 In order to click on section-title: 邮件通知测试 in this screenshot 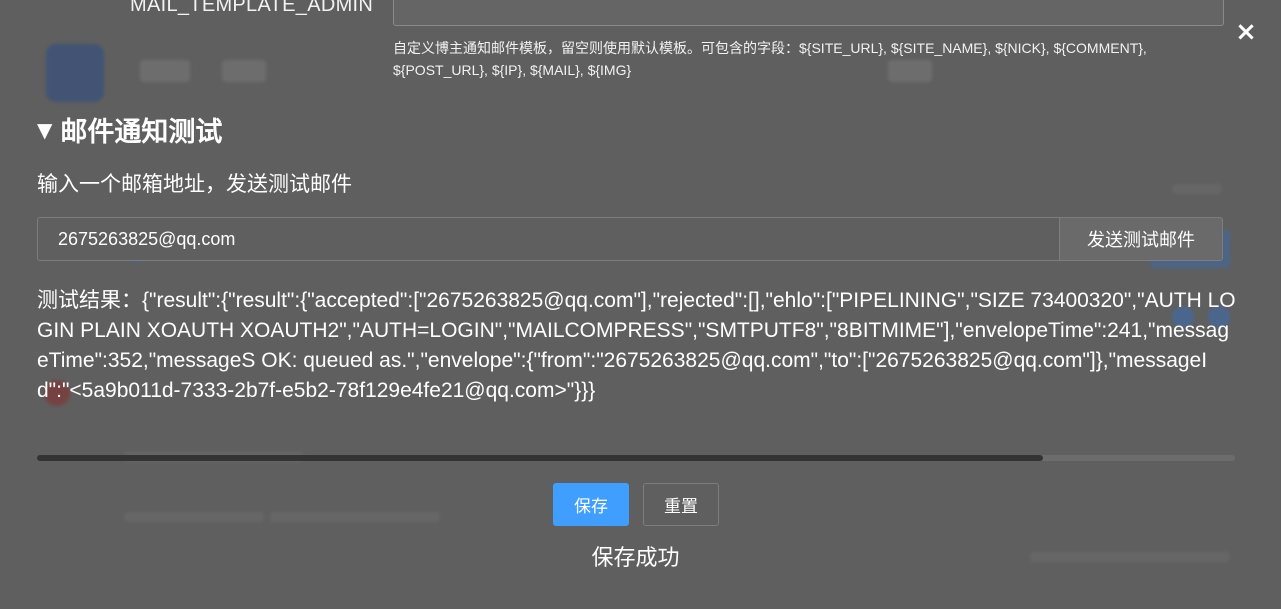, I will do `click(141, 132)`.